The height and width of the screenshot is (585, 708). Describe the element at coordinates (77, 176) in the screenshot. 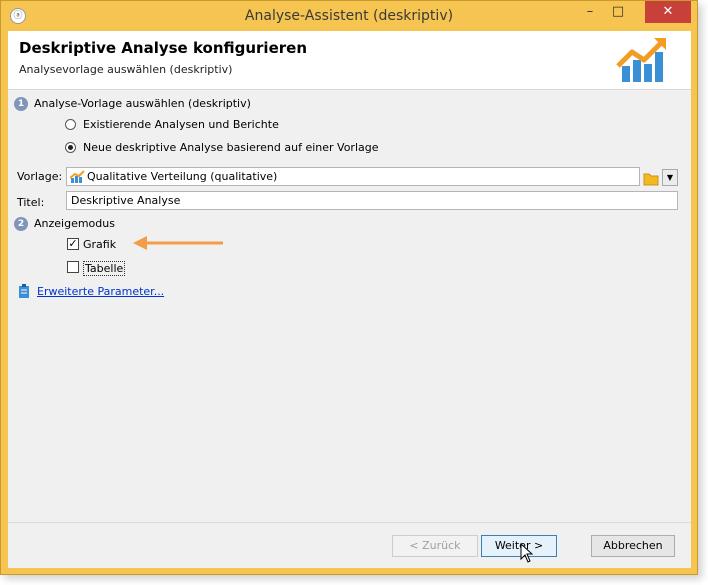

I see `chart-icon` at that location.